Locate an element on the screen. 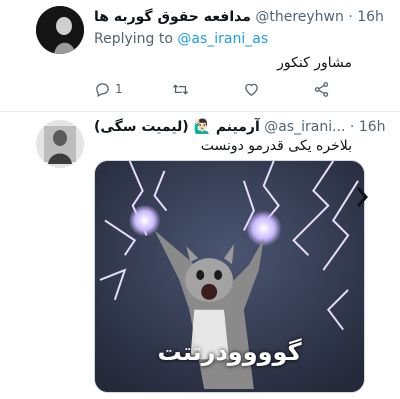  share-icon is located at coordinates (321, 89).